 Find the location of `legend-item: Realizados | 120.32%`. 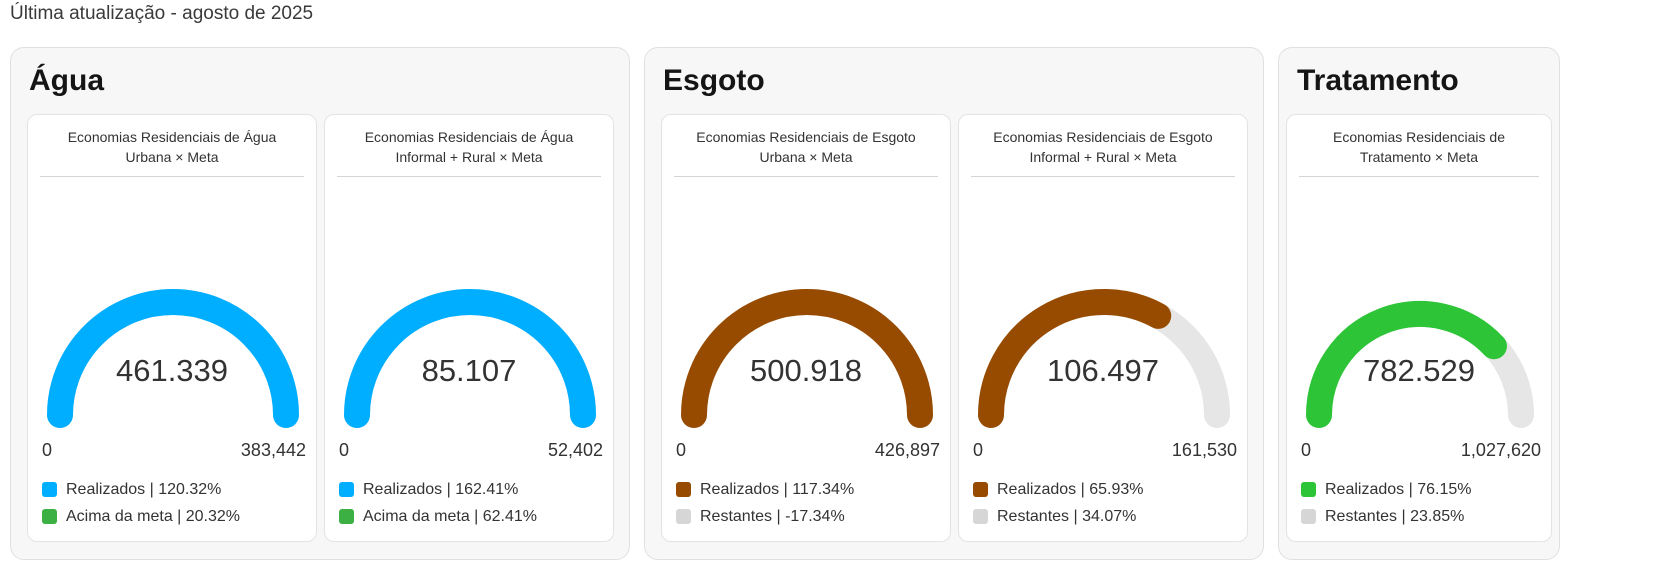

legend-item: Realizados | 120.32% is located at coordinates (141, 489).